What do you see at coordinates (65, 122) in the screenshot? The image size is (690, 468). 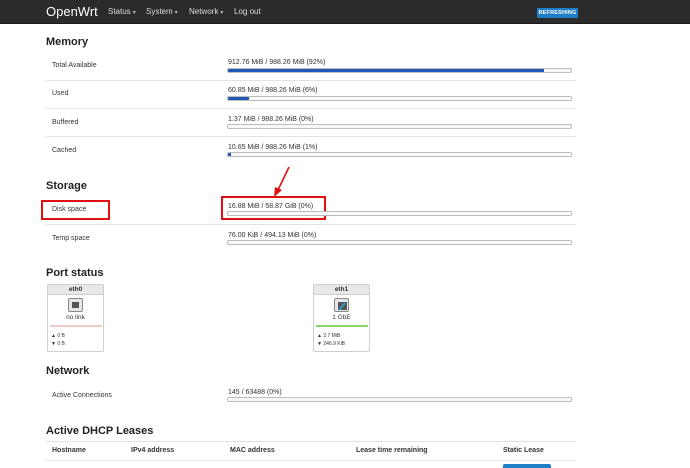 I see `row-label-buffered: Buffered` at bounding box center [65, 122].